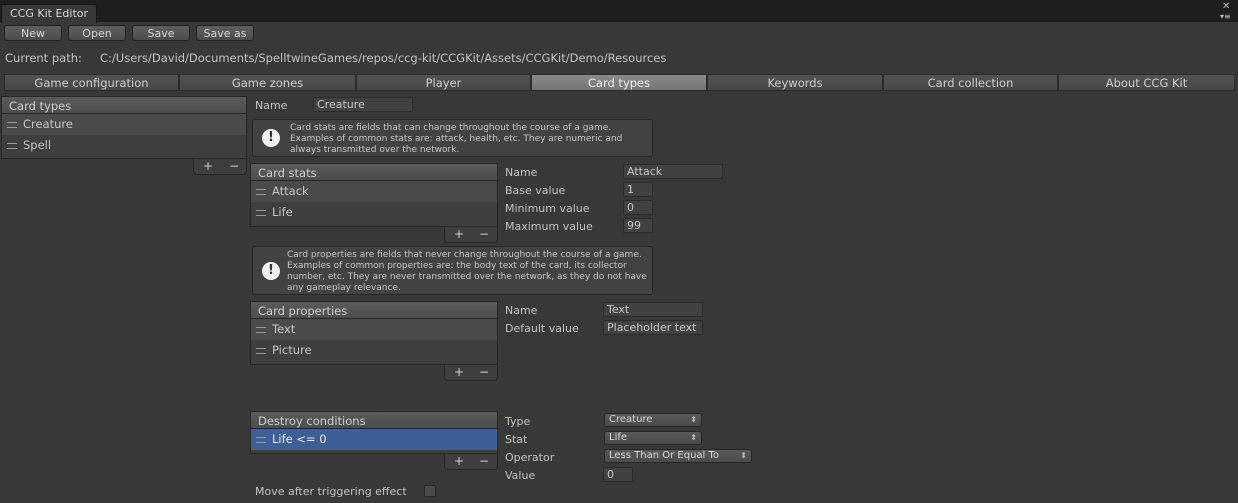 The height and width of the screenshot is (503, 1238). What do you see at coordinates (521, 310) in the screenshot?
I see `property-name-label: Name` at bounding box center [521, 310].